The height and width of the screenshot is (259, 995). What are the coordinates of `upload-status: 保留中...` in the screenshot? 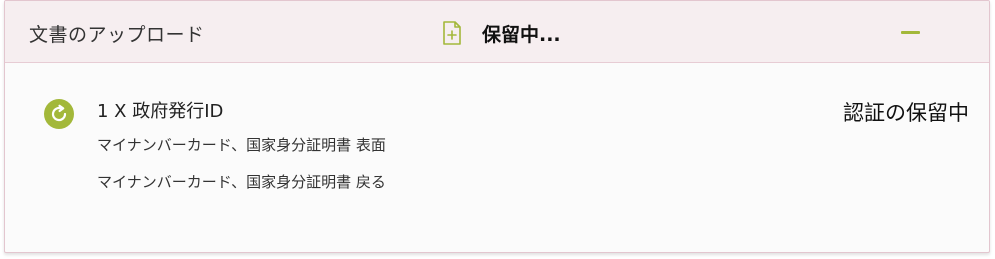 It's located at (521, 35).